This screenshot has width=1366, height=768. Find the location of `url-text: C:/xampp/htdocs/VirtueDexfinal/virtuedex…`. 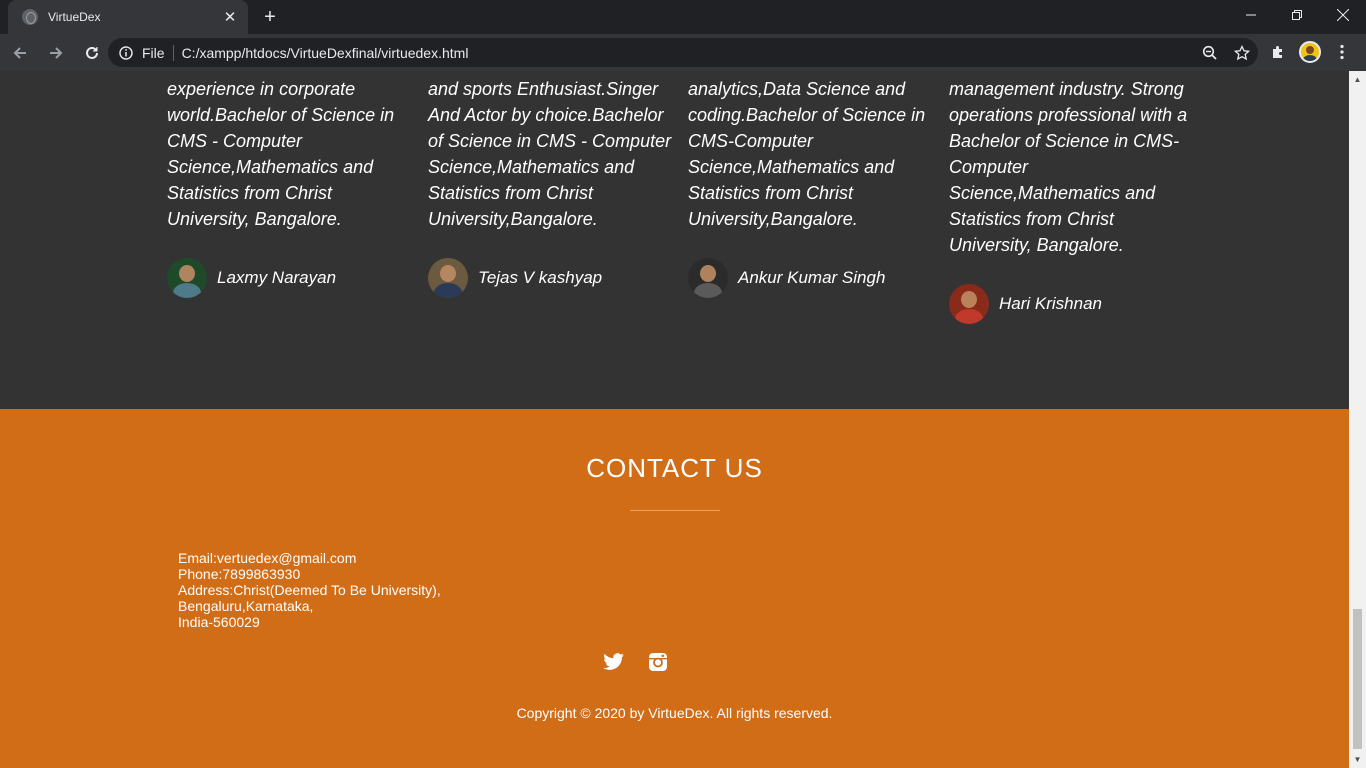

url-text: C:/xampp/htdocs/VirtueDexfinal/virtuedex… is located at coordinates (688, 53).